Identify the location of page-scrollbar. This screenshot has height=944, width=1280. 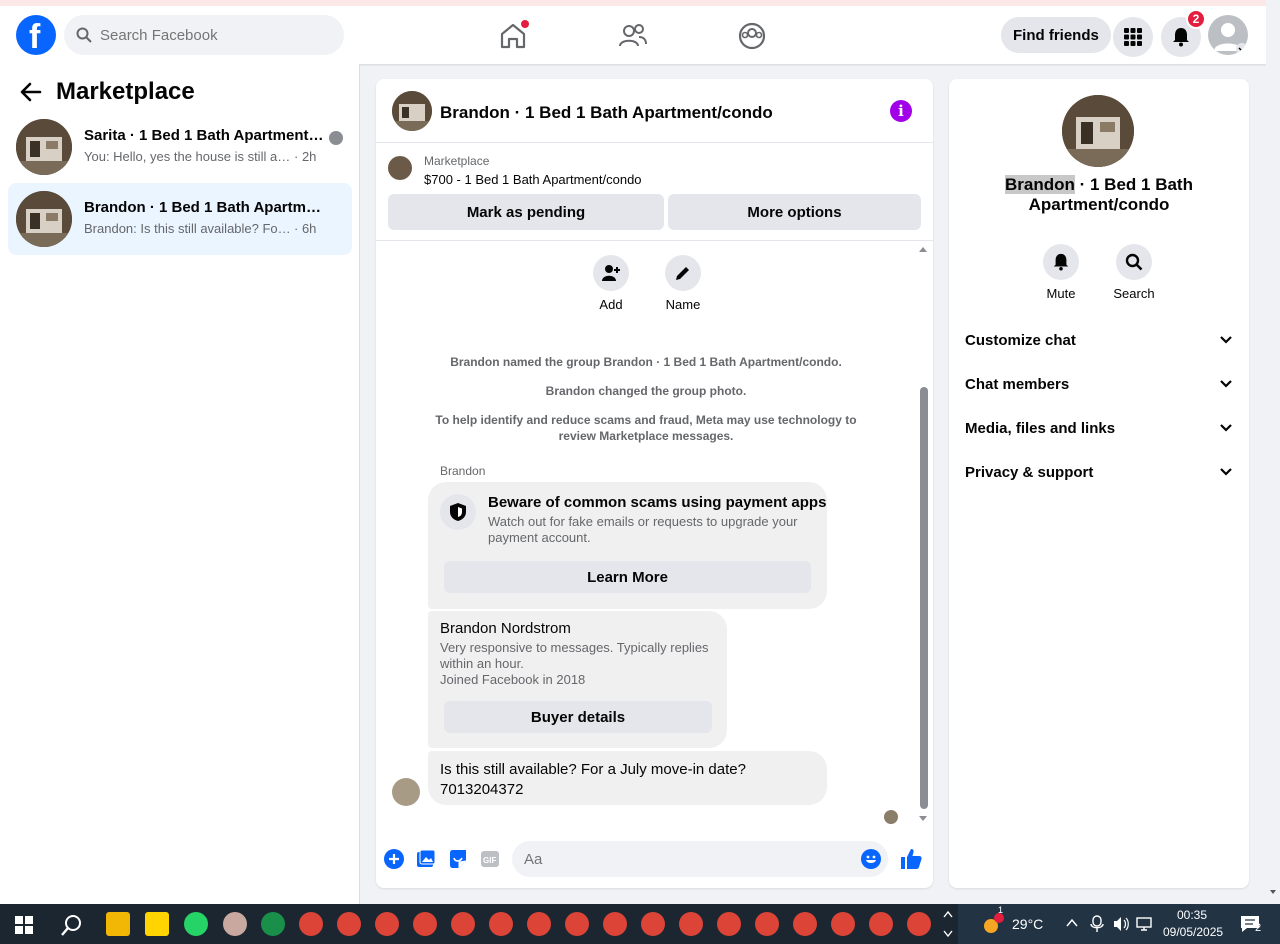
(1273, 452).